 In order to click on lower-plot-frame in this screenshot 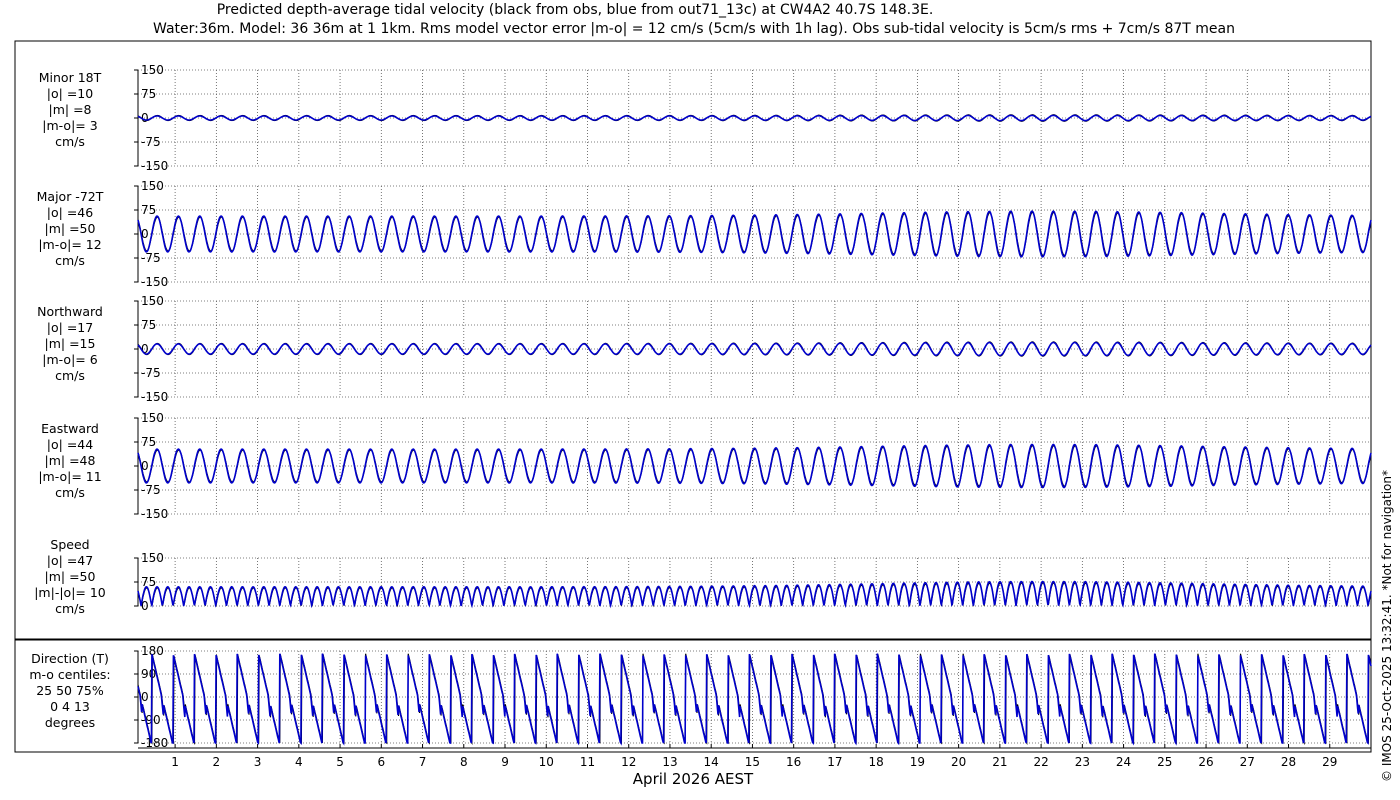, I will do `click(693, 696)`.